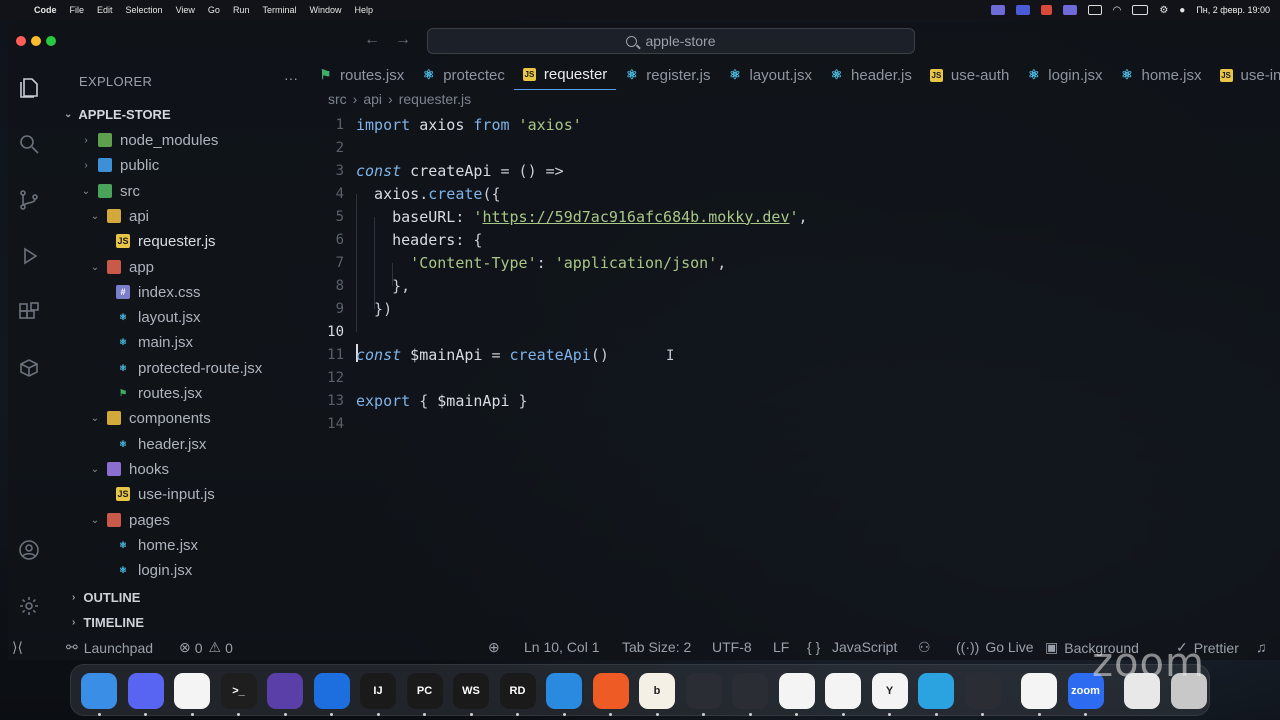 This screenshot has height=720, width=1280. What do you see at coordinates (1182, 10) in the screenshot?
I see `user-icon: ●` at bounding box center [1182, 10].